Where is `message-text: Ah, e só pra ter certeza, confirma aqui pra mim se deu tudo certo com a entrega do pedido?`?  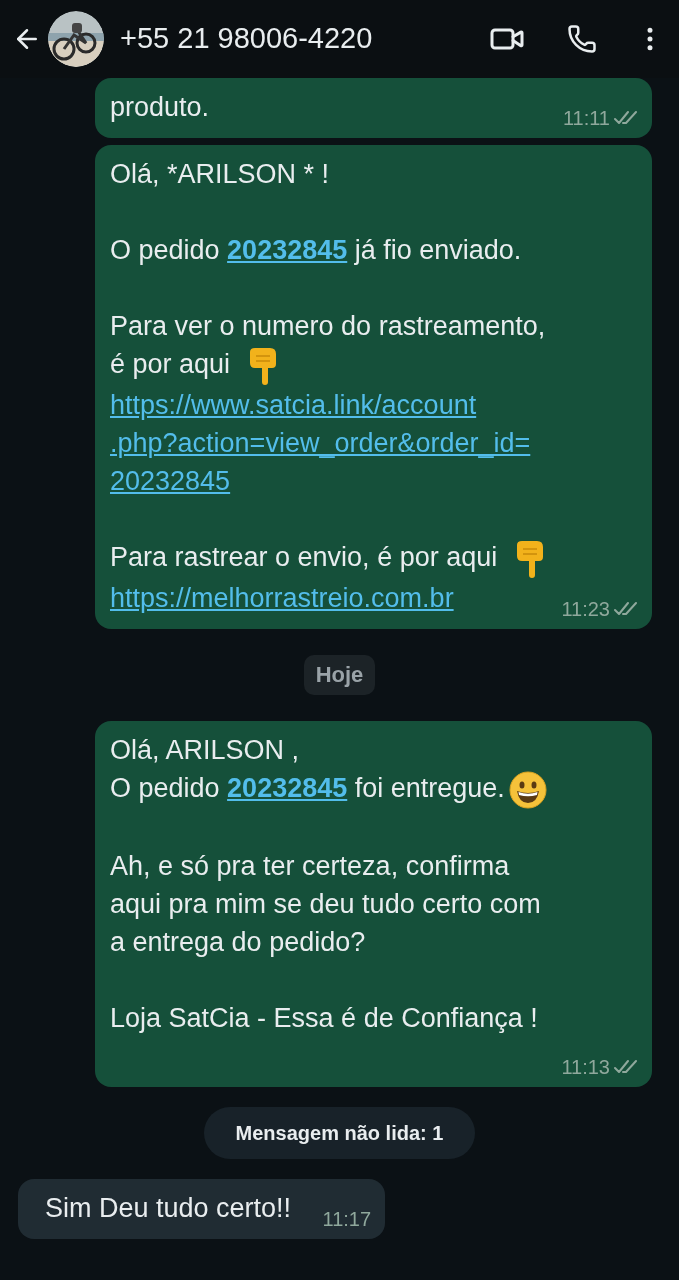 message-text: Ah, e só pra ter certeza, confirma aqui pra mim se deu tudo certo com a entrega do pedido? is located at coordinates (325, 903).